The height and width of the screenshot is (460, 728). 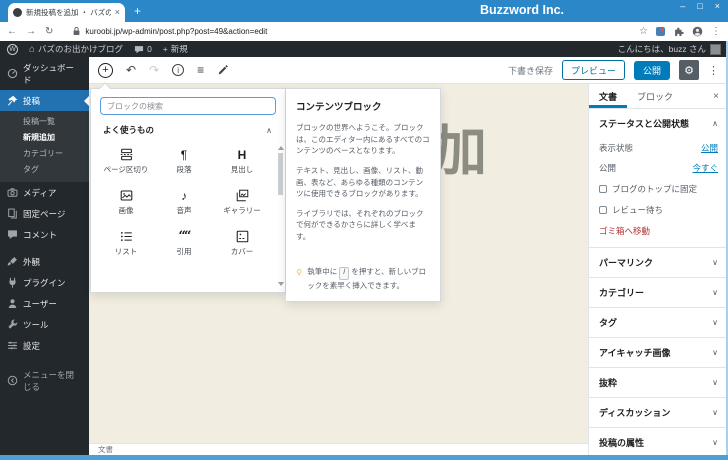 I want to click on admin-bar-new-link: + 新規, so click(x=175, y=49).